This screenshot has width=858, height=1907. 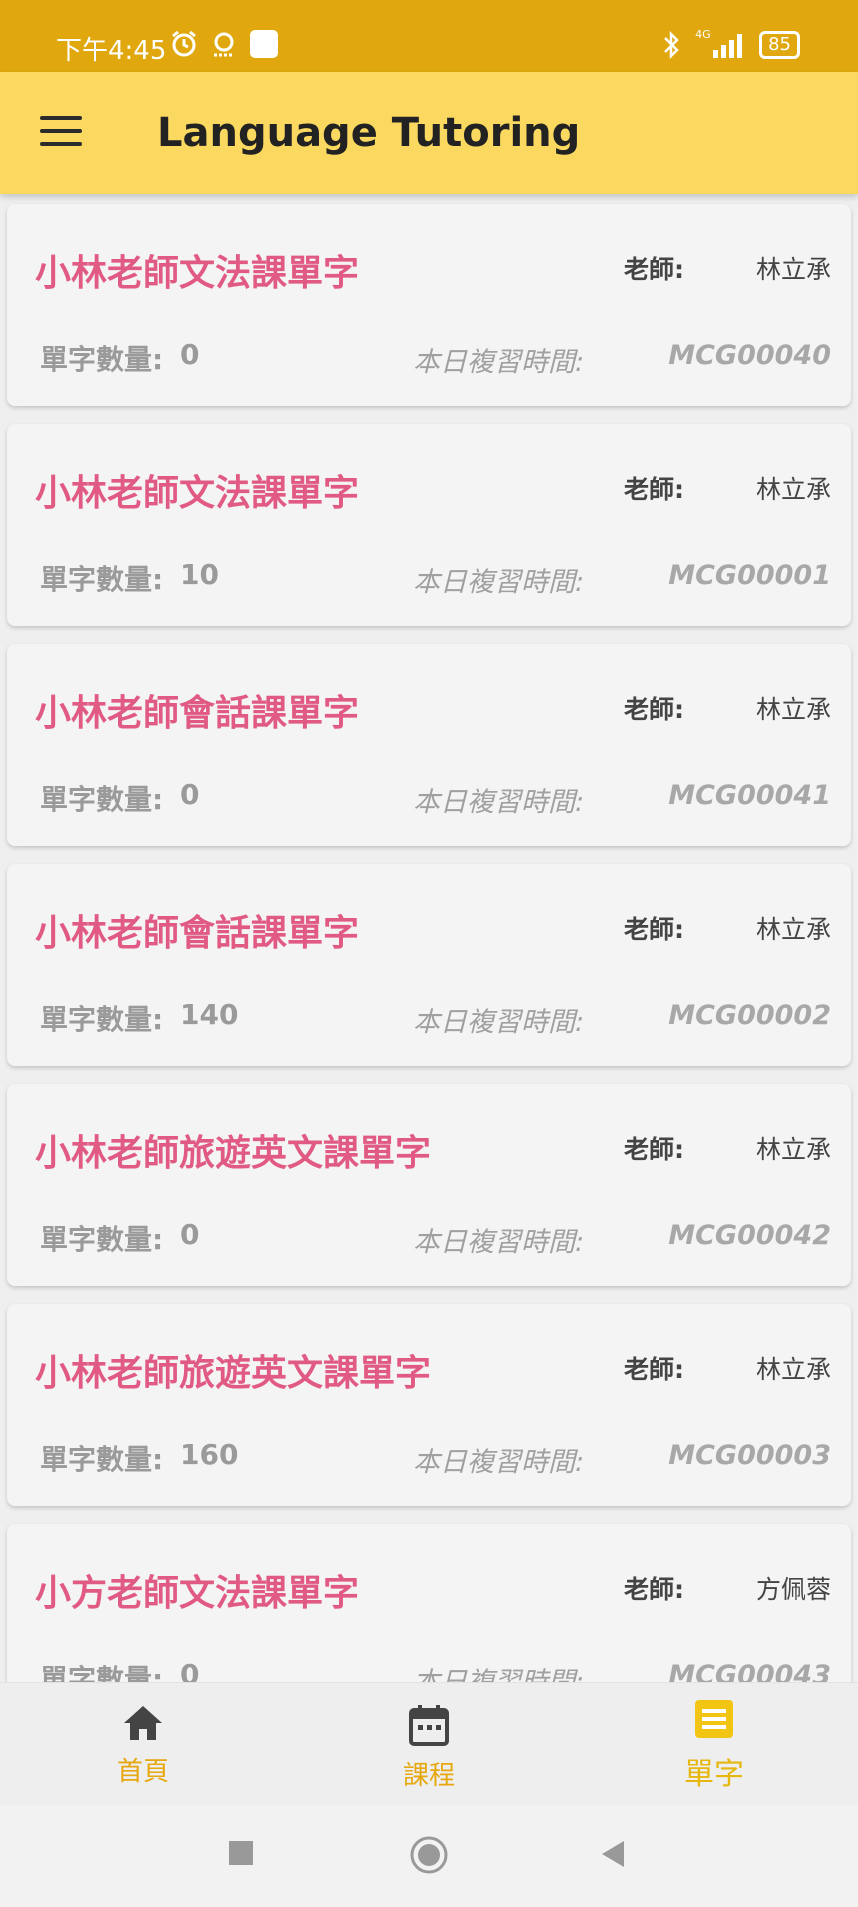 What do you see at coordinates (720, 44) in the screenshot?
I see `signal-icon: 4G` at bounding box center [720, 44].